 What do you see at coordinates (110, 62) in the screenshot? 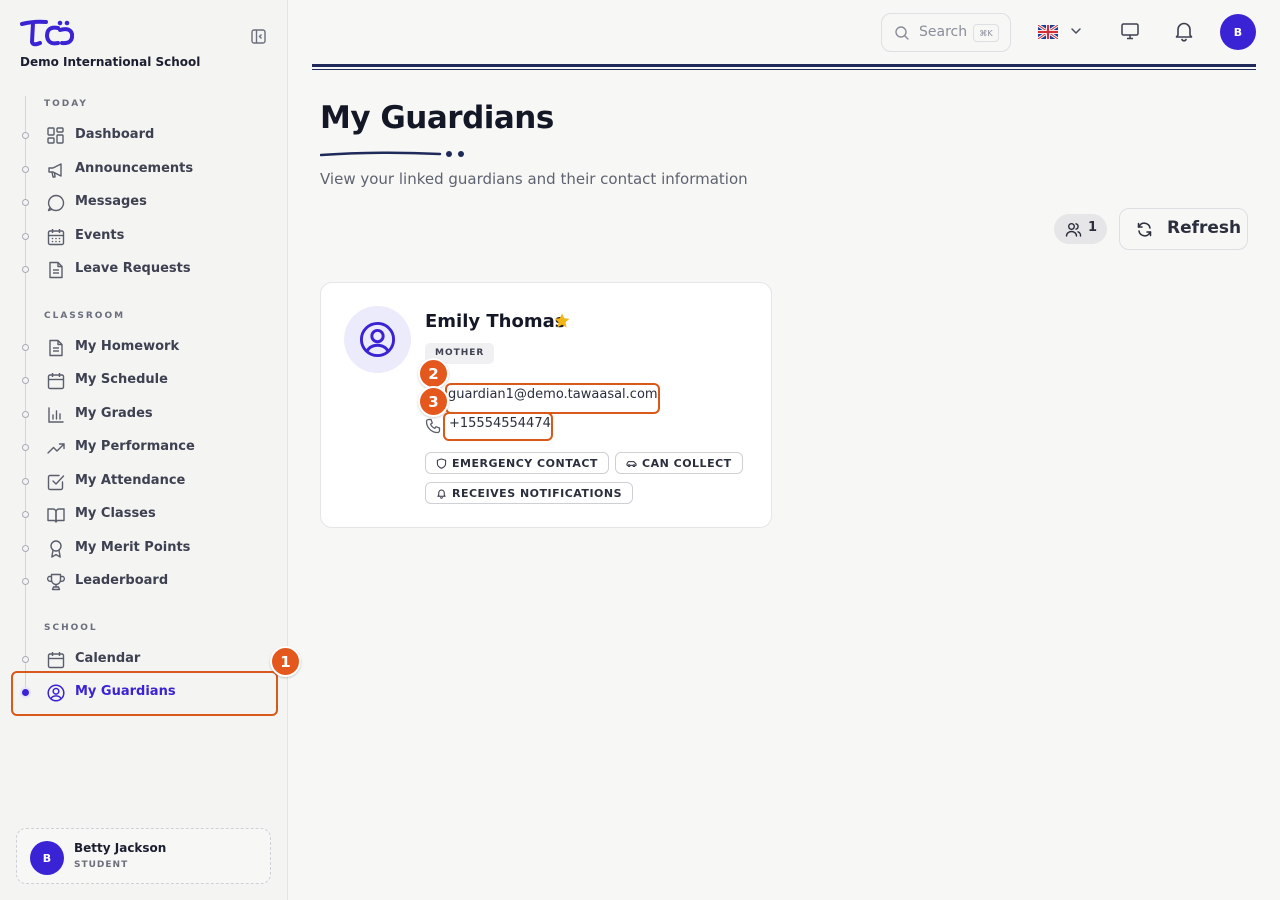
I see `school-name: Demo International School` at bounding box center [110, 62].